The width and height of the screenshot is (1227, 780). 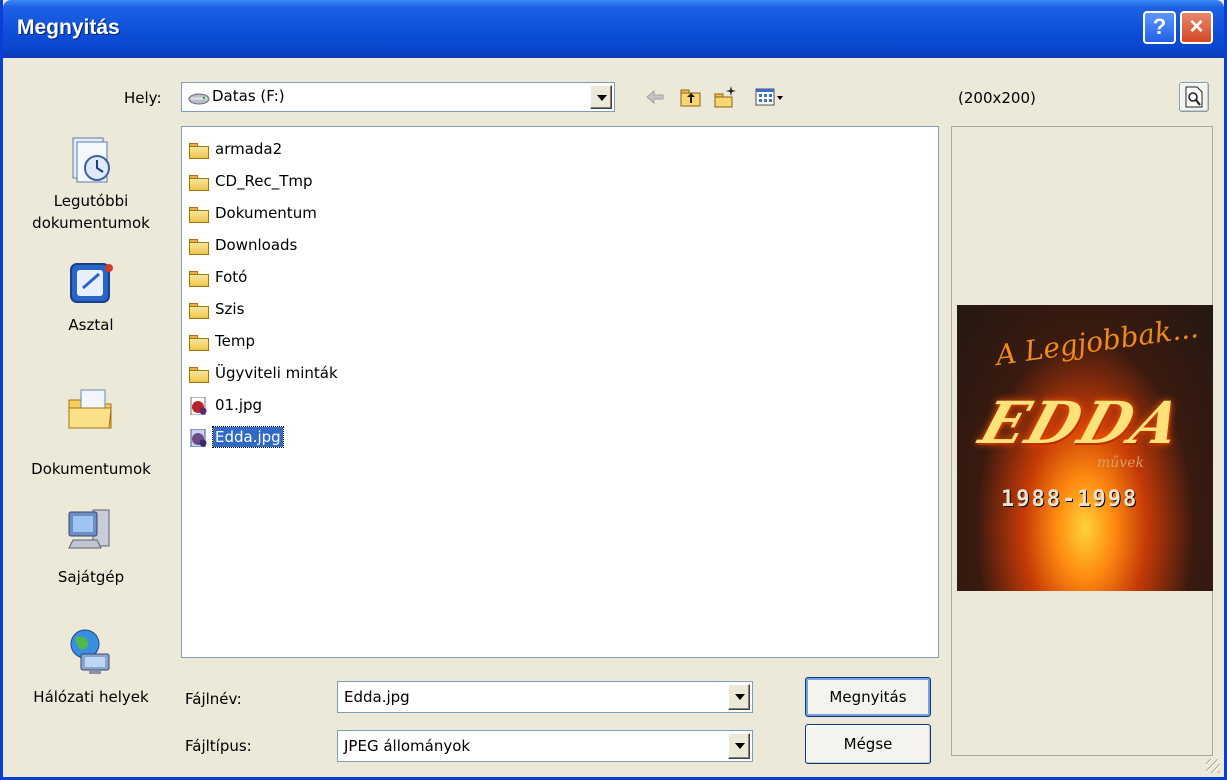 I want to click on filetype-combo: JPEG állományok, so click(x=545, y=746).